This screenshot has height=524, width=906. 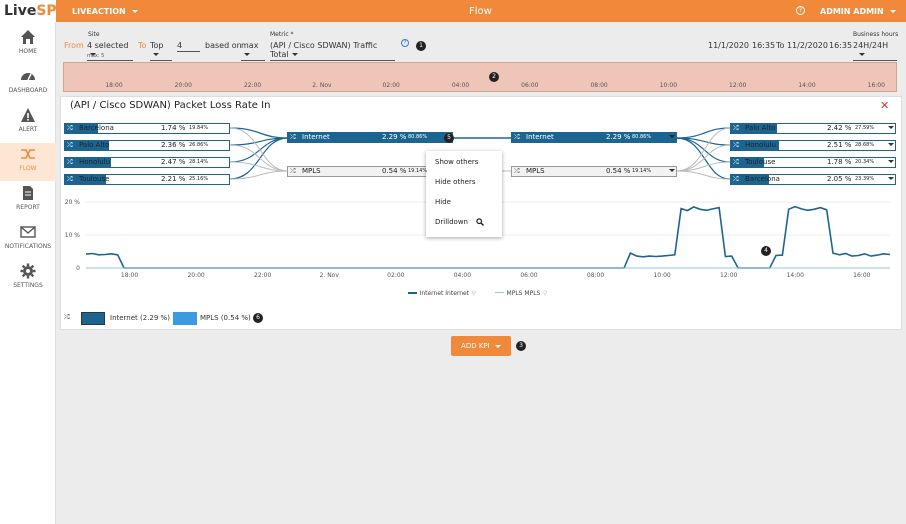 I want to click on site-share: 28.68%, so click(x=865, y=145).